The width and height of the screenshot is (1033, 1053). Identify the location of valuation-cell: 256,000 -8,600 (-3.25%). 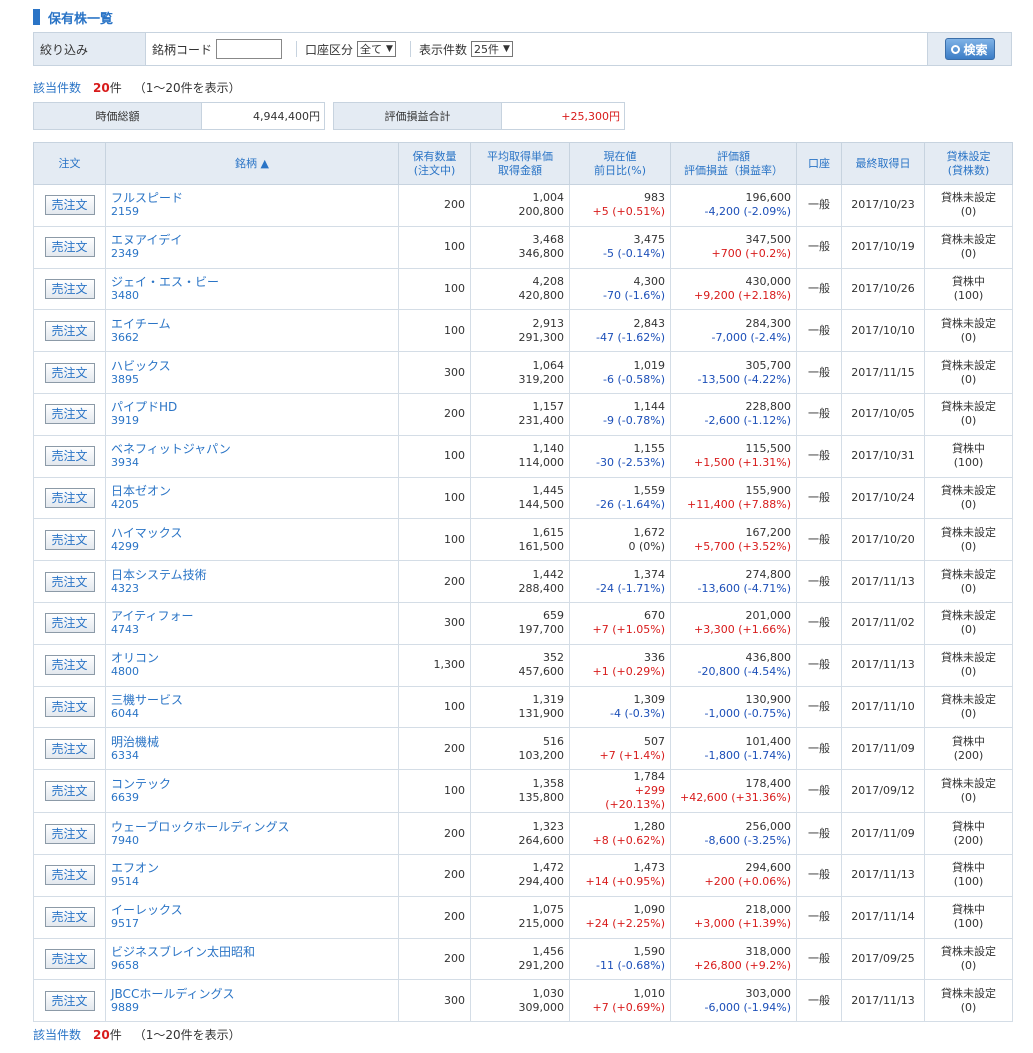
(733, 833).